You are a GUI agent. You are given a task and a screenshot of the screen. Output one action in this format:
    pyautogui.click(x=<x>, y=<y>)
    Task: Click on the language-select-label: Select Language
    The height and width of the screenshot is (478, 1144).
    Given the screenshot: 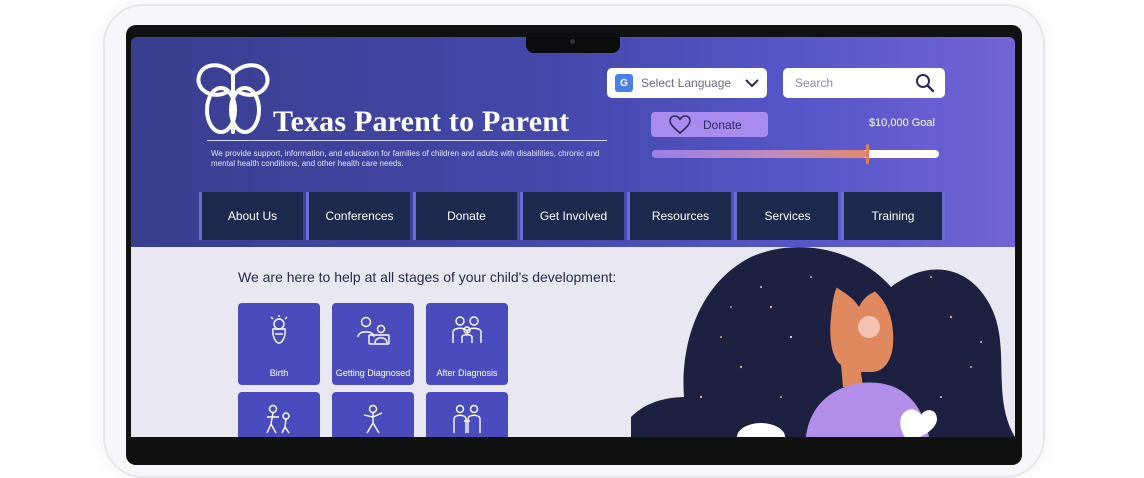 What is the action you would take?
    pyautogui.click(x=686, y=83)
    